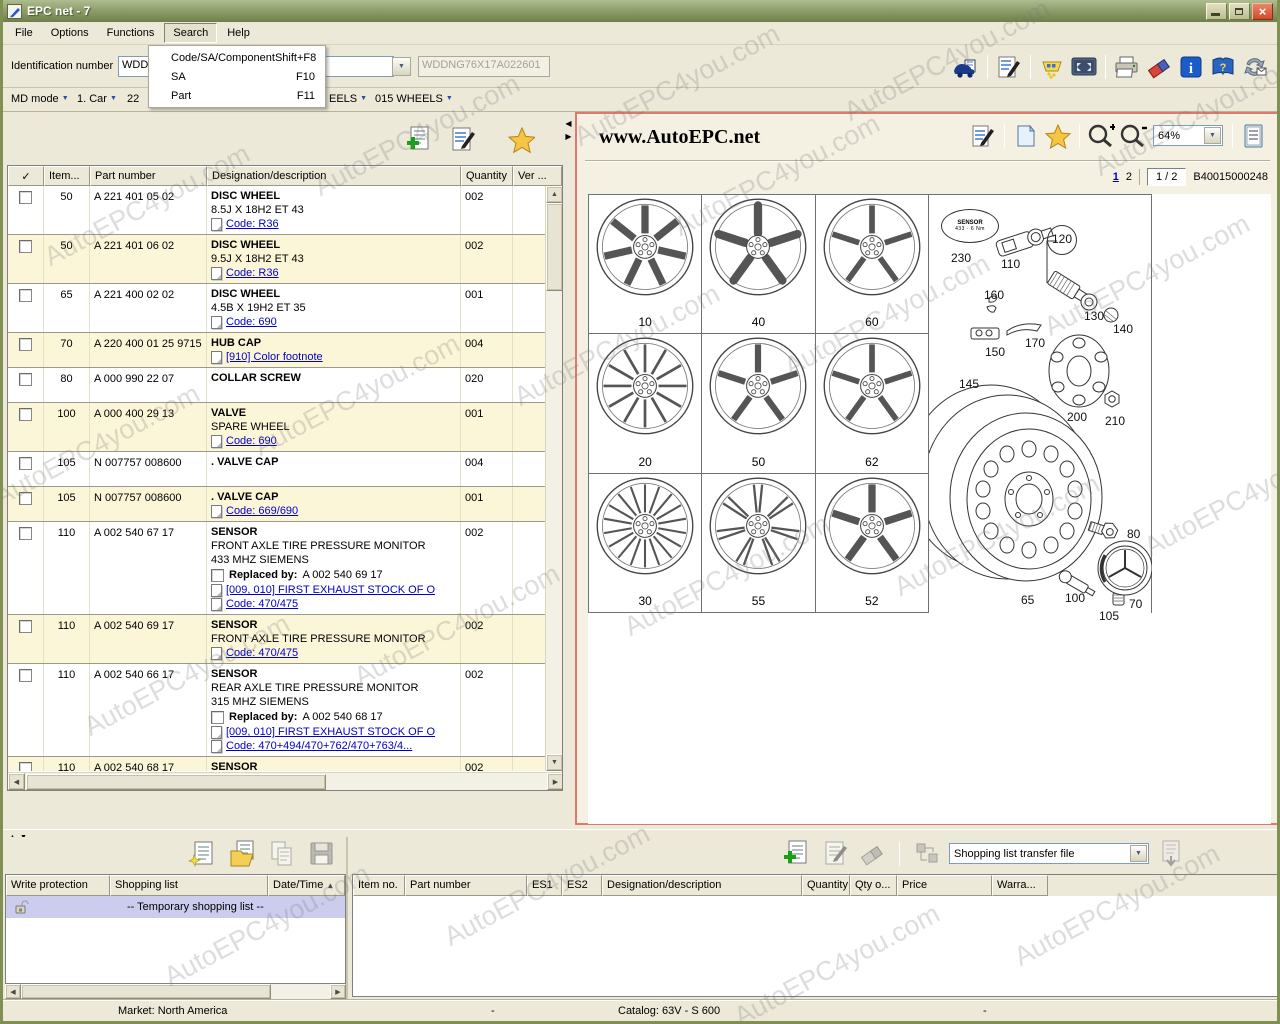  Describe the element at coordinates (646, 265) in the screenshot. I see `wheel-variant-cell: 10` at that location.